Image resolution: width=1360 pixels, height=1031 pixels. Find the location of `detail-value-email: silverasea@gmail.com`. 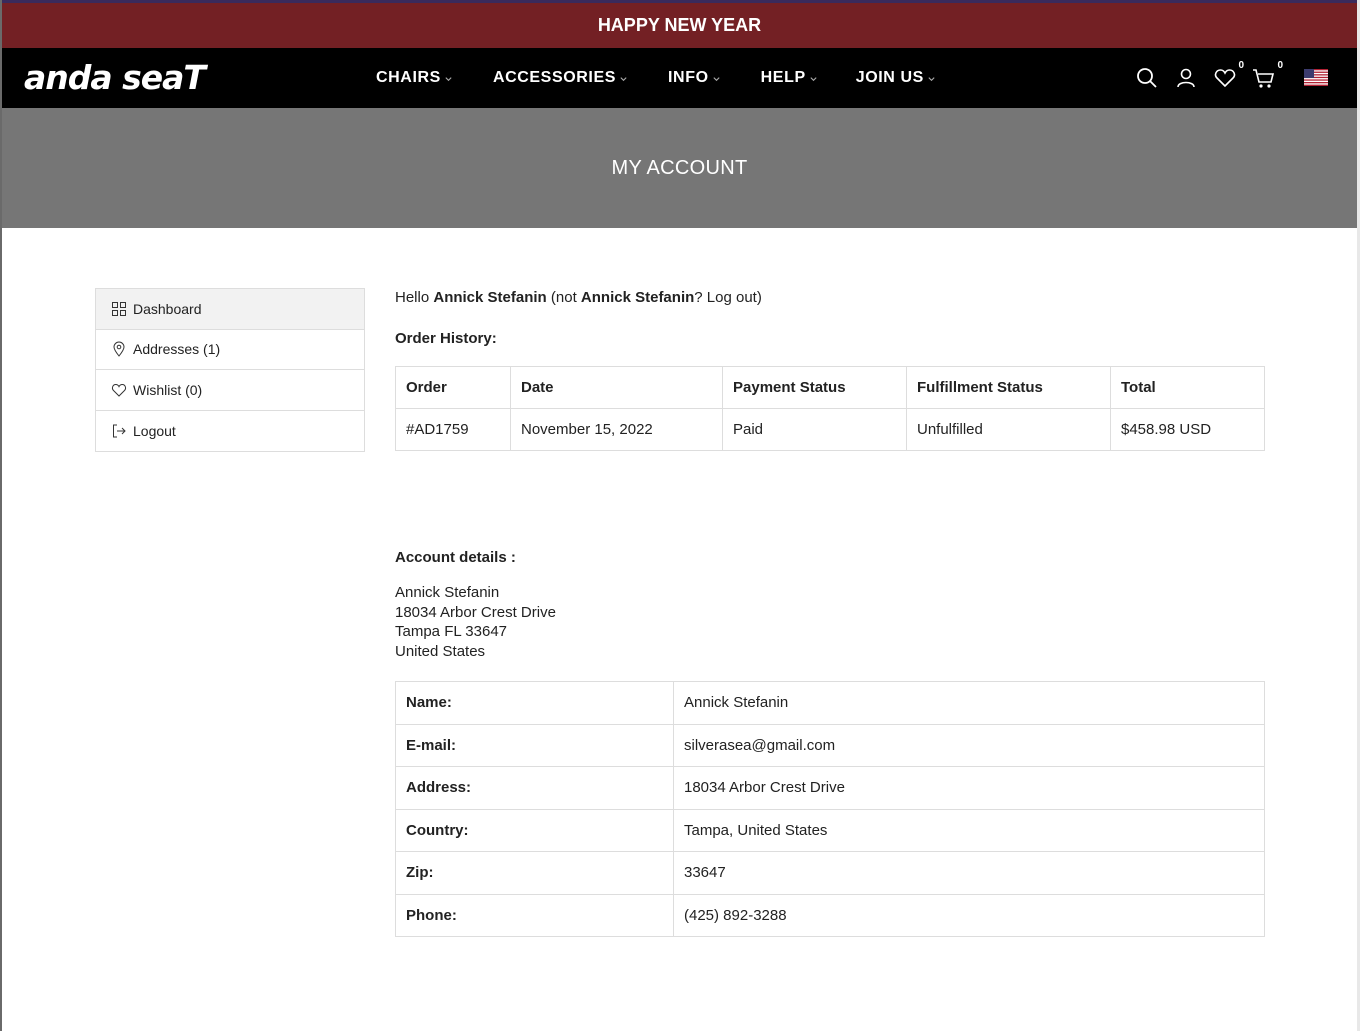

detail-value-email: silverasea@gmail.com is located at coordinates (969, 745).